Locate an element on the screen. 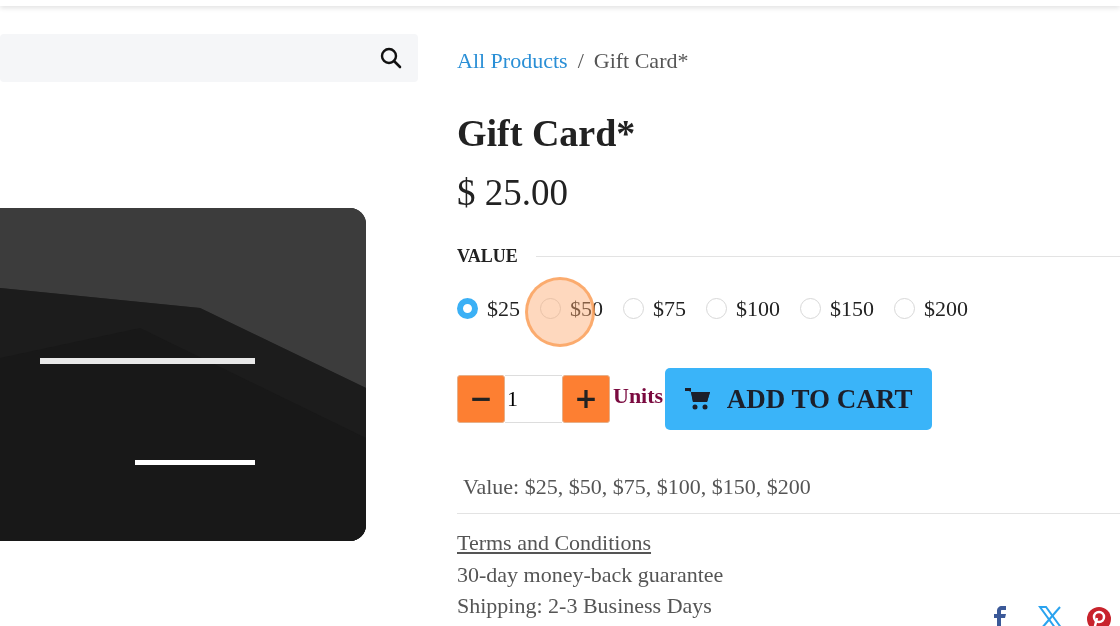  breadcrumb-current: Gift Card* is located at coordinates (641, 61).